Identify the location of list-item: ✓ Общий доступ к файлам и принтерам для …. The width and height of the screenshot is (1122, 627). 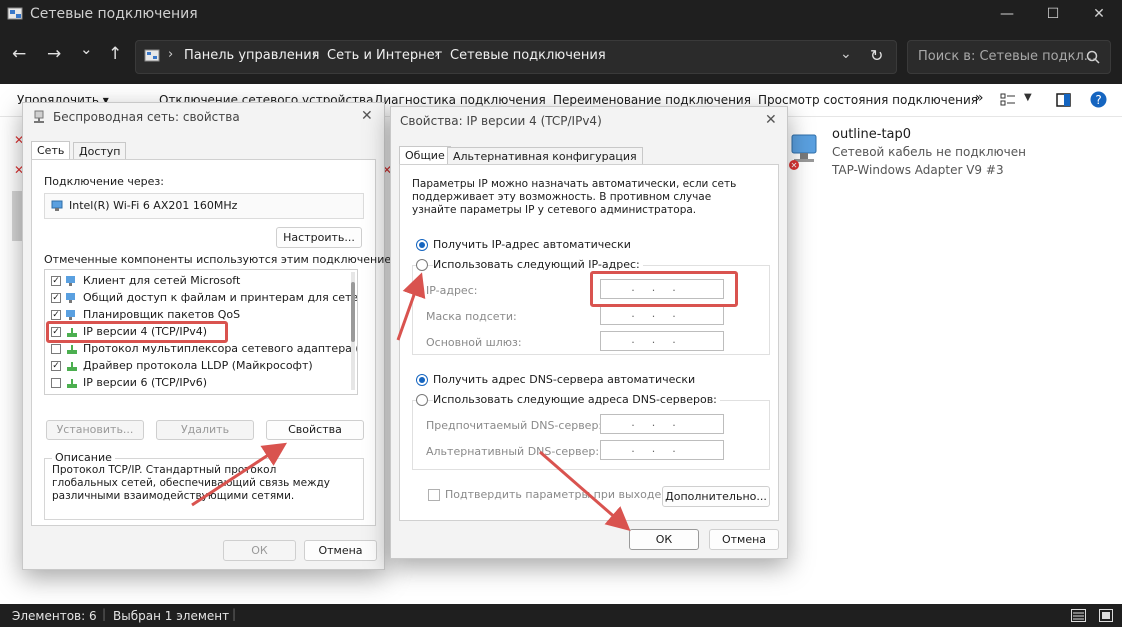
(203, 298).